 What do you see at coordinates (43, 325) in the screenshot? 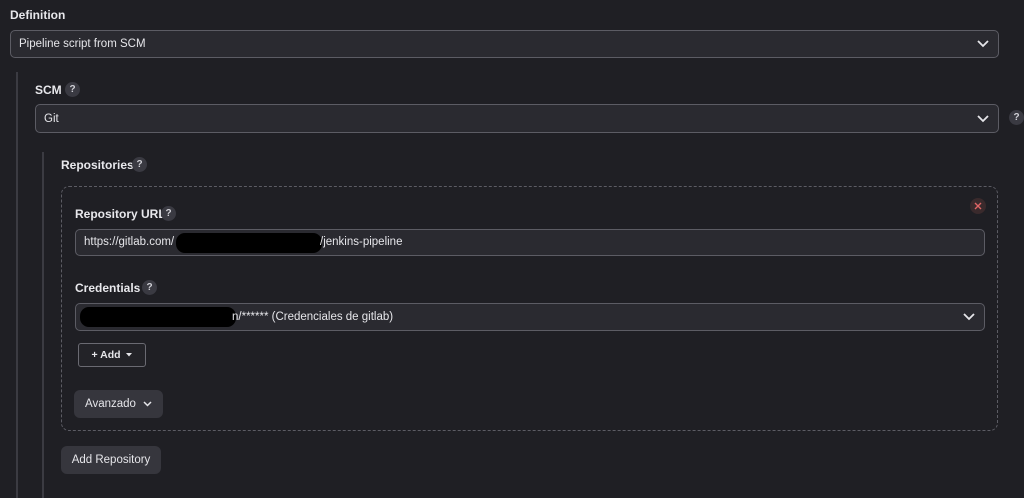
I see `repositories-section-border` at bounding box center [43, 325].